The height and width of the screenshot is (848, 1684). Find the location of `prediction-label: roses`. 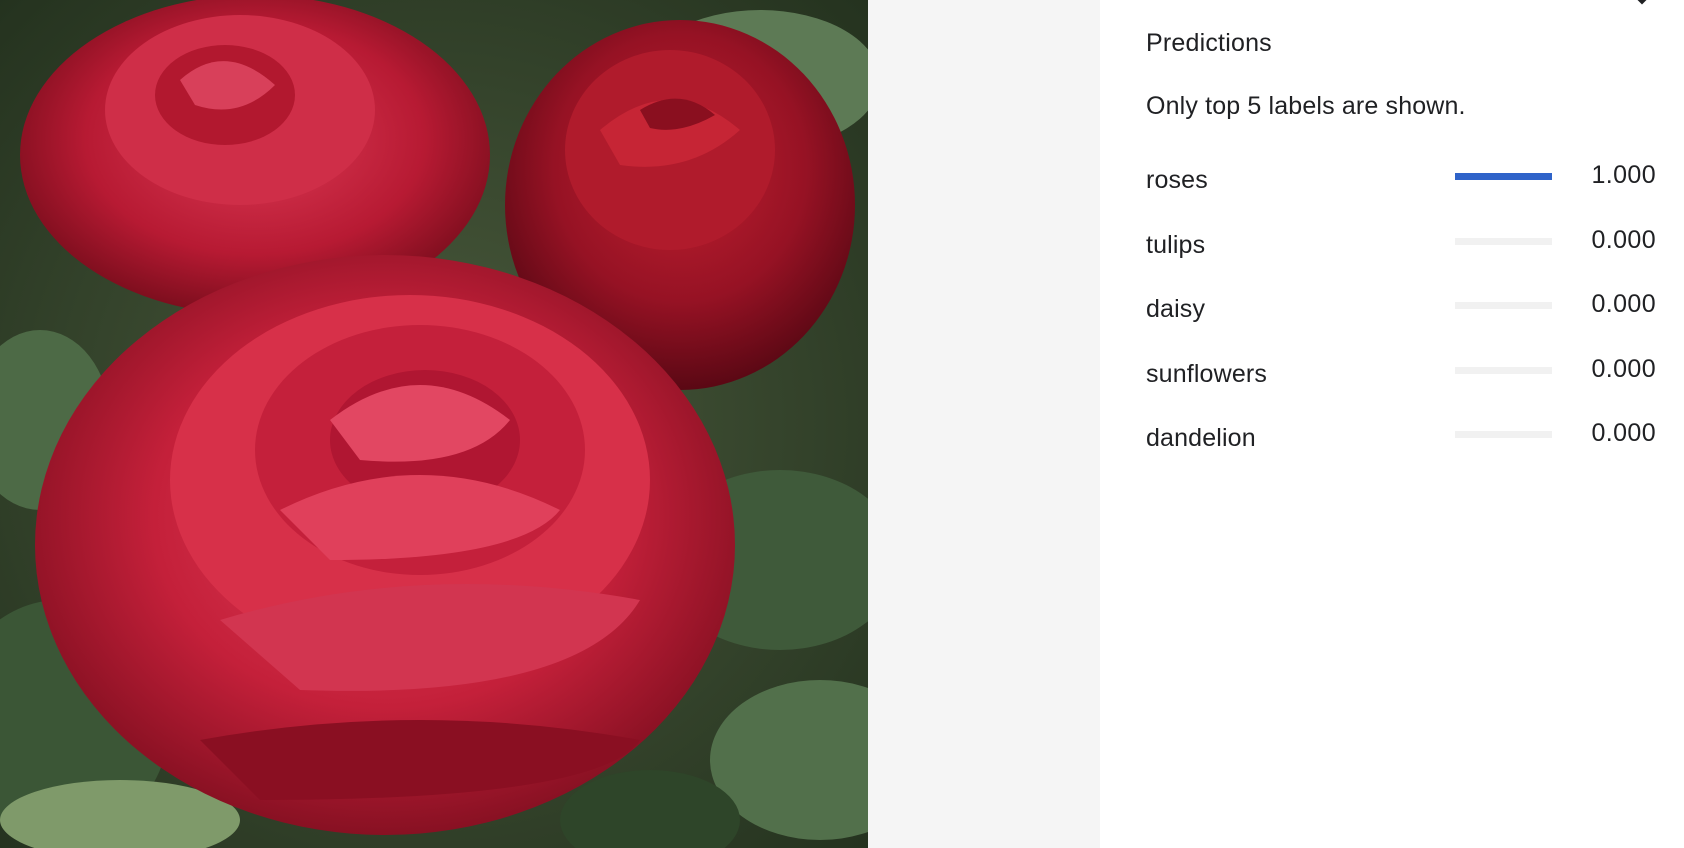

prediction-label: roses is located at coordinates (1177, 180).